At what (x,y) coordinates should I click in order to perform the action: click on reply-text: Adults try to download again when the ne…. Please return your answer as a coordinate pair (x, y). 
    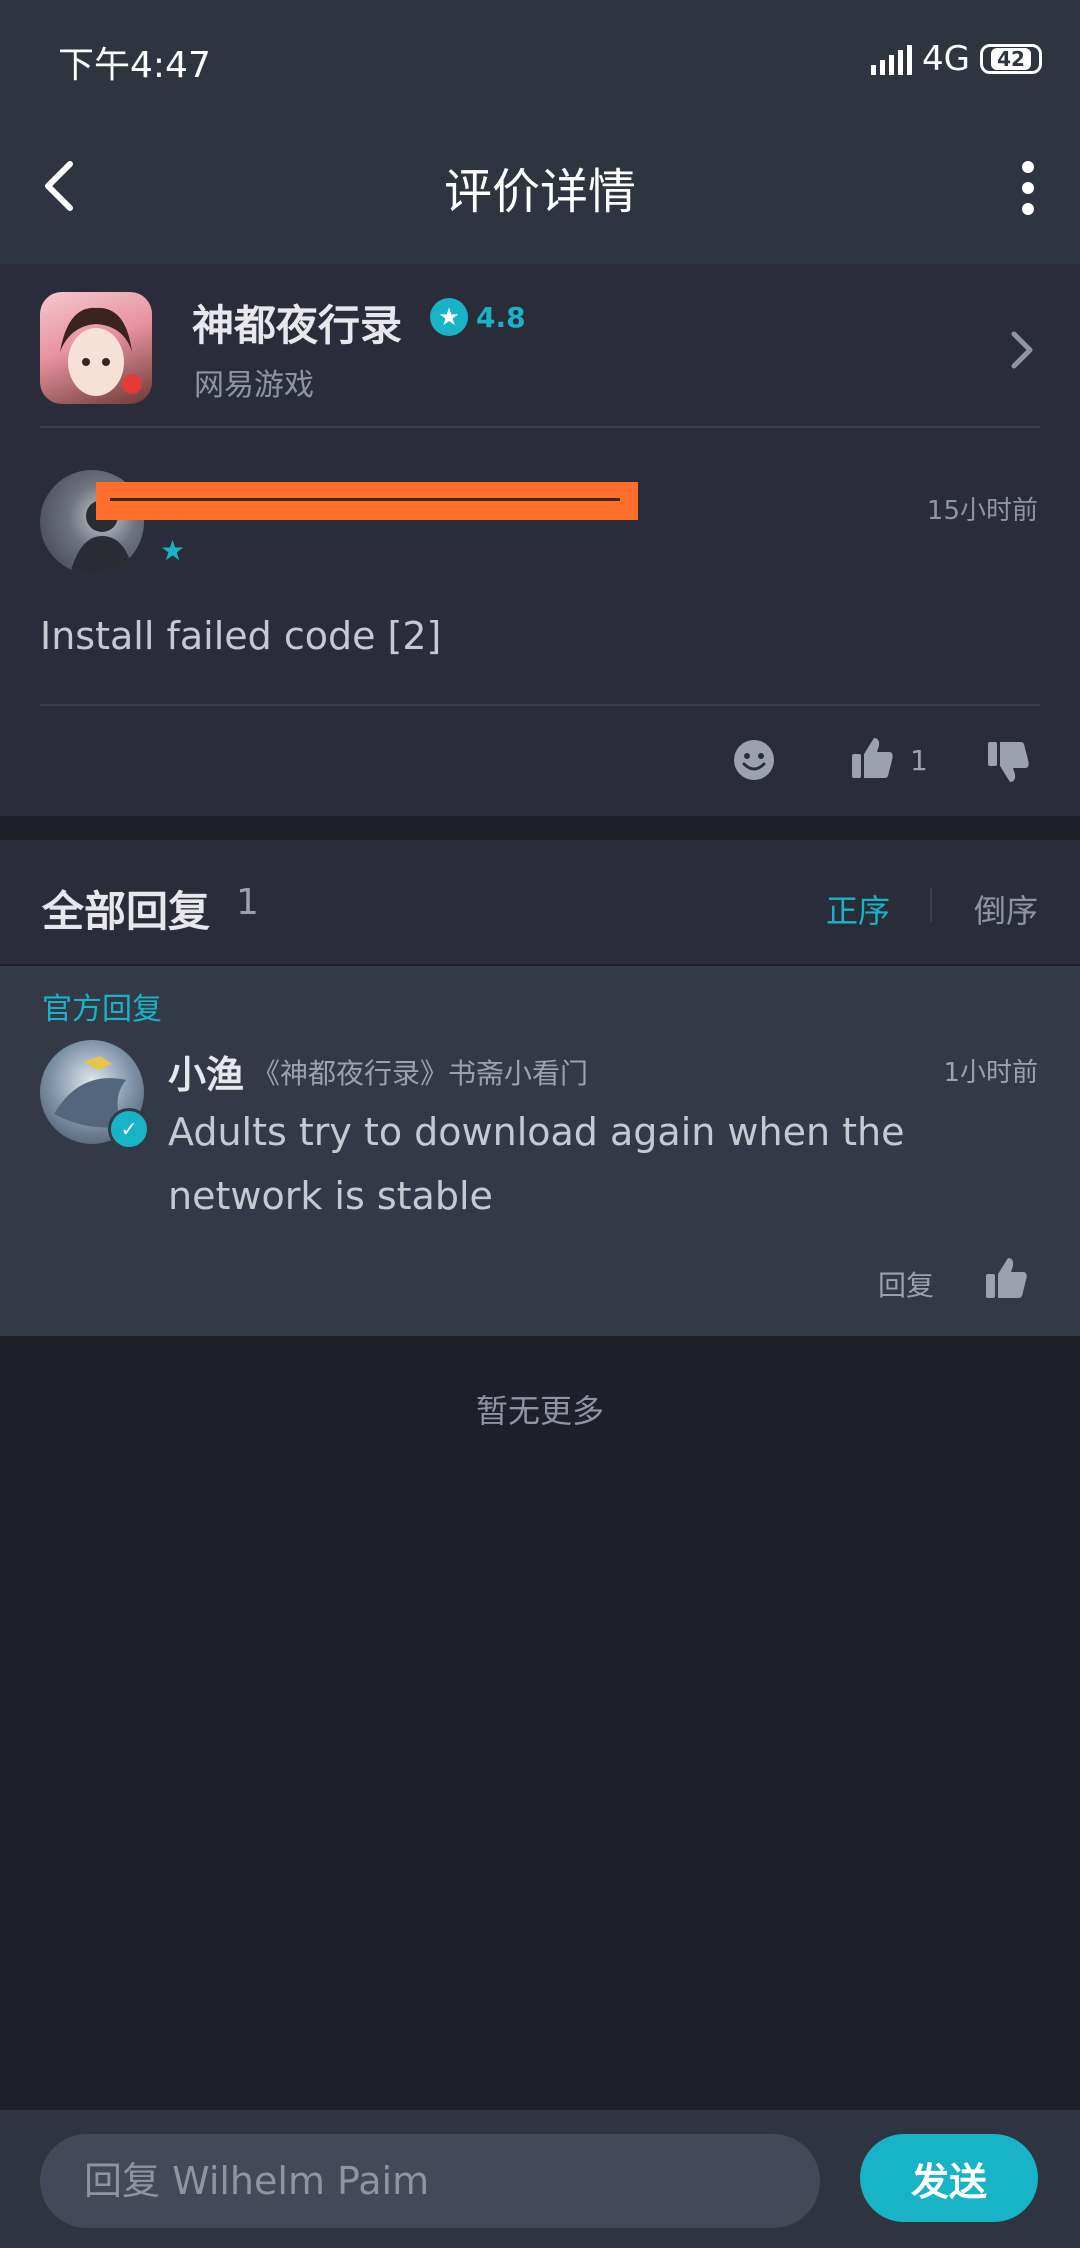
    Looking at the image, I should click on (536, 1164).